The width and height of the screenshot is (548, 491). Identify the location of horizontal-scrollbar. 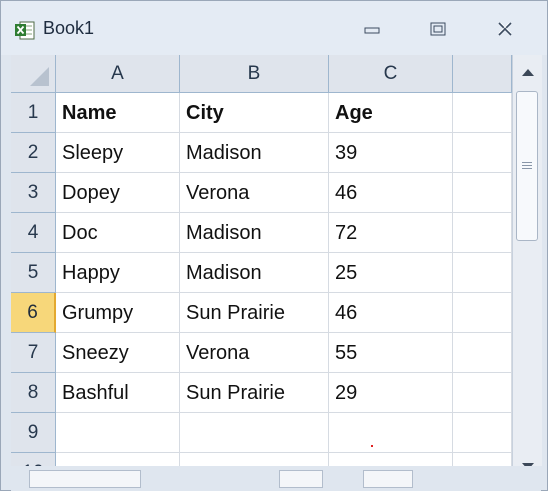
(301, 479).